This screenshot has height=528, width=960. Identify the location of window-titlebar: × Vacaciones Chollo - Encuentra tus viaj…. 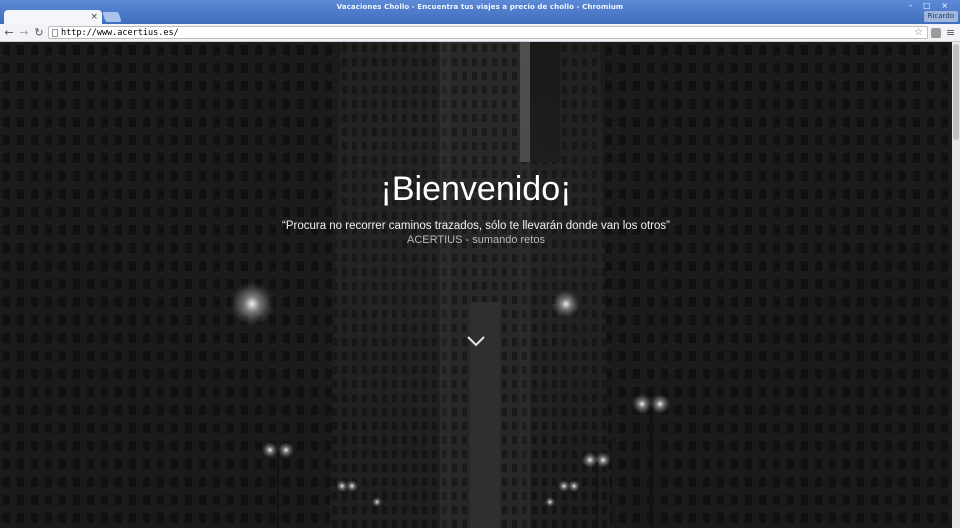
(480, 12).